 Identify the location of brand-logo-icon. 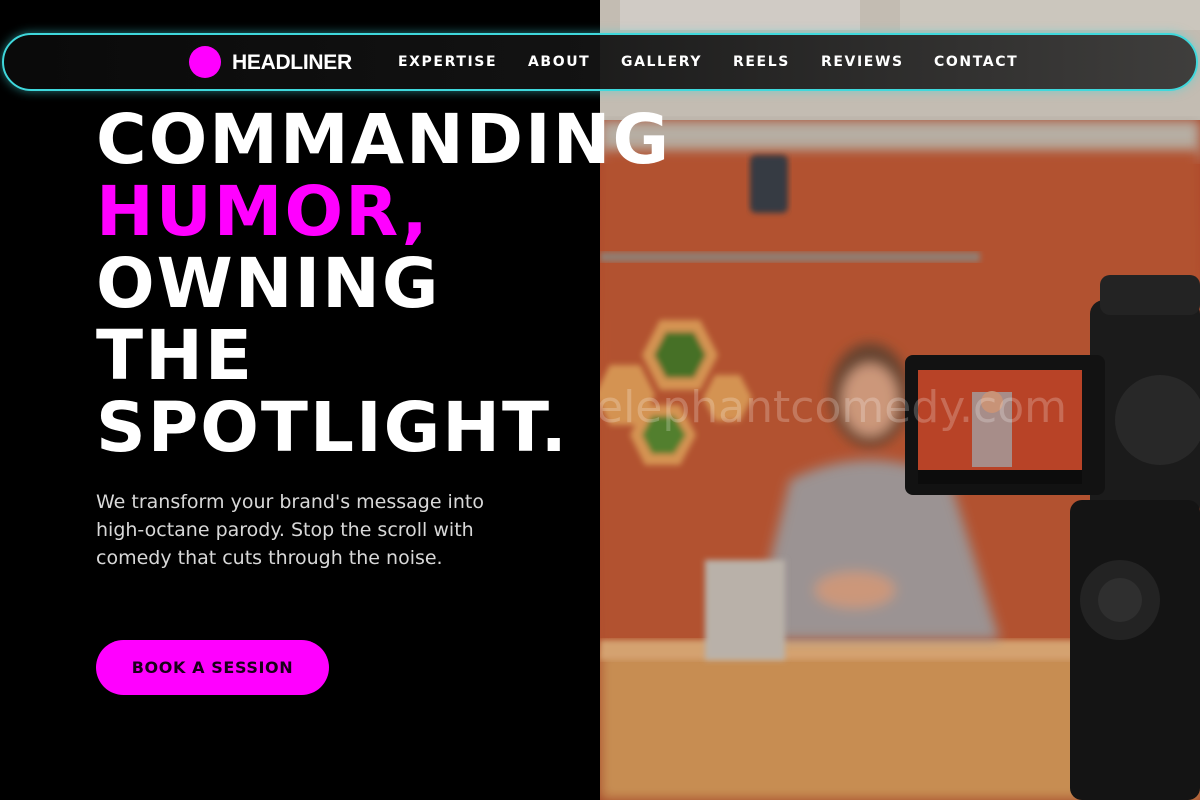
(205, 62).